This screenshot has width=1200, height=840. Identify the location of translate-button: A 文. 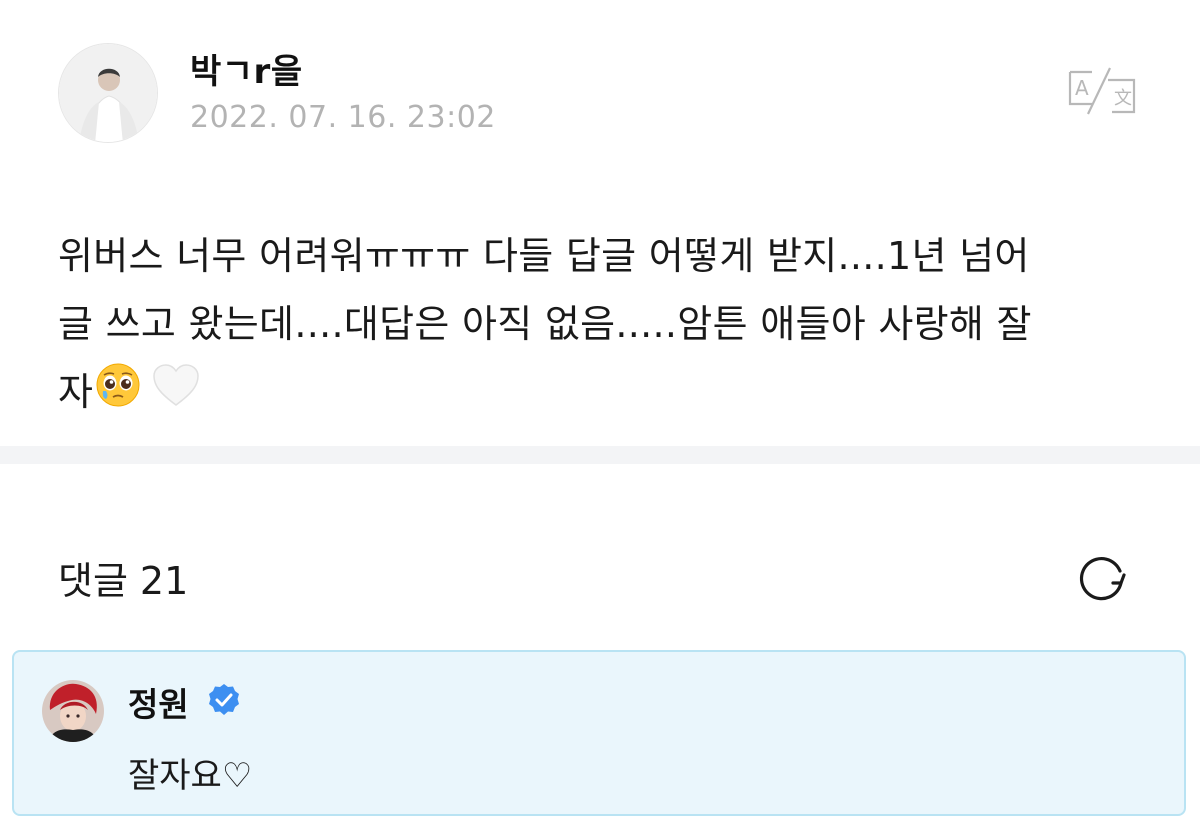
(1102, 92).